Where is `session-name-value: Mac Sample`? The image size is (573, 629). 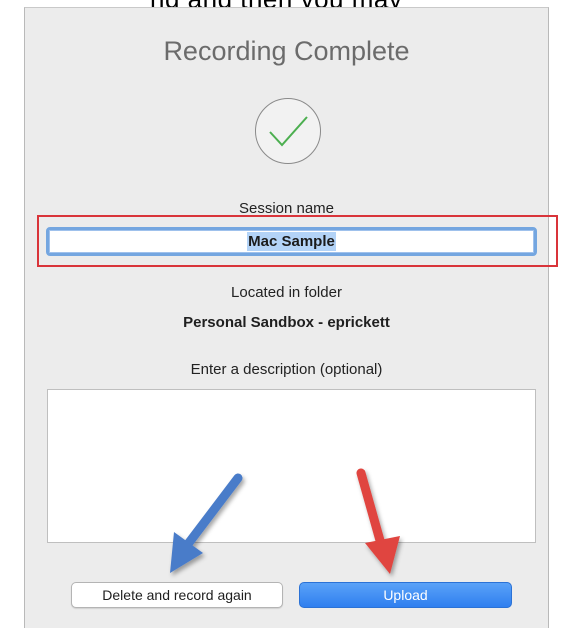 session-name-value: Mac Sample is located at coordinates (291, 241).